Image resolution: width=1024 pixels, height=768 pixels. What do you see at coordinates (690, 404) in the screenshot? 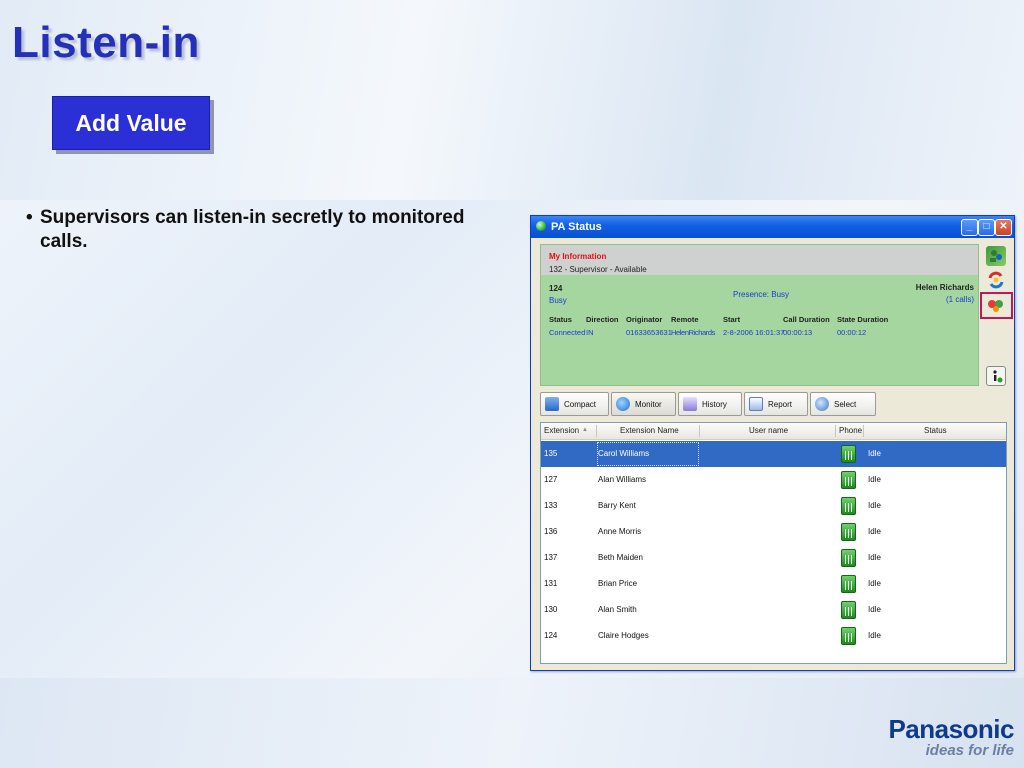
I see `history-icon` at bounding box center [690, 404].